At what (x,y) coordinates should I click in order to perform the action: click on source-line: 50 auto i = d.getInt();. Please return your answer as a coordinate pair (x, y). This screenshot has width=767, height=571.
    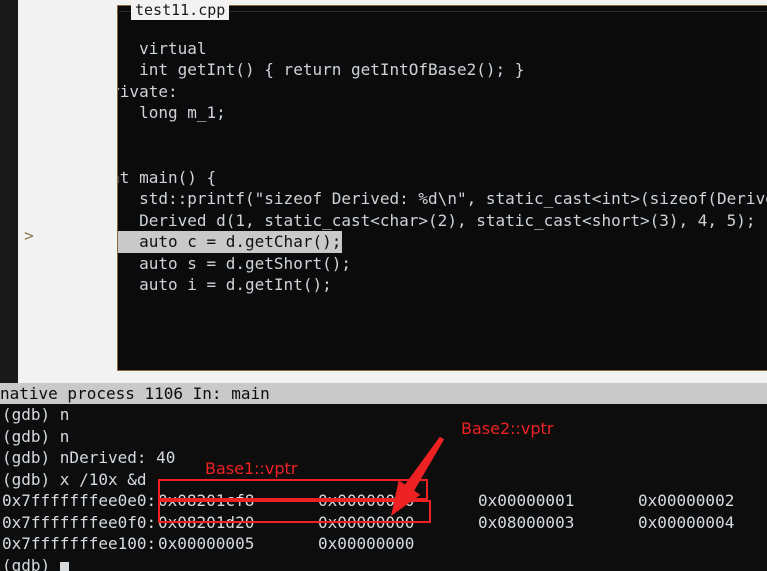
    Looking at the image, I should click on (442, 285).